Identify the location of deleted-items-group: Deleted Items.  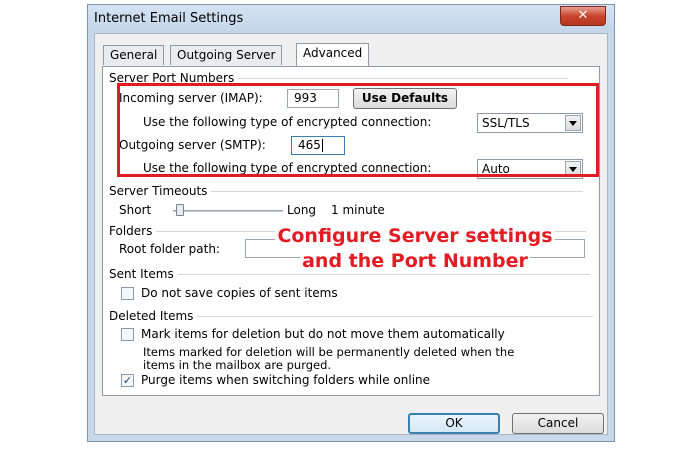
(351, 316).